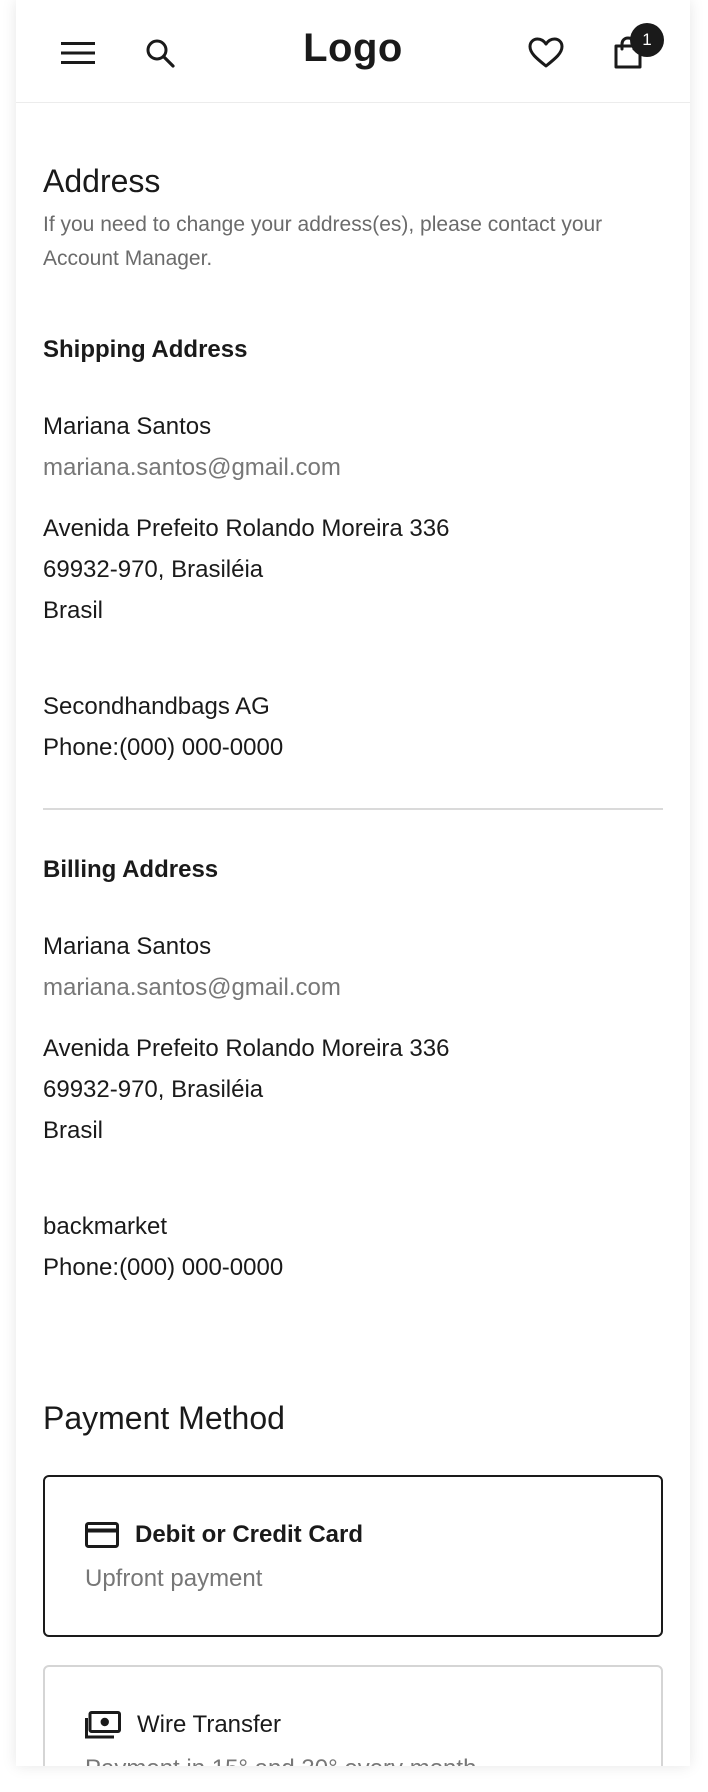  Describe the element at coordinates (246, 1048) in the screenshot. I see `billing-street: Avenida Prefeito Rolando Moreira 336` at that location.